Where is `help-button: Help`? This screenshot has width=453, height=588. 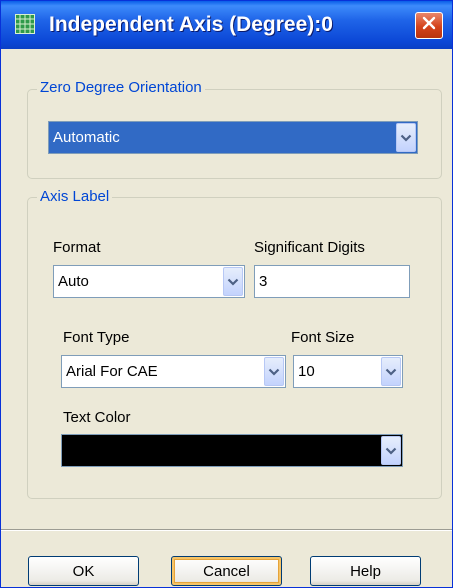 help-button: Help is located at coordinates (365, 571).